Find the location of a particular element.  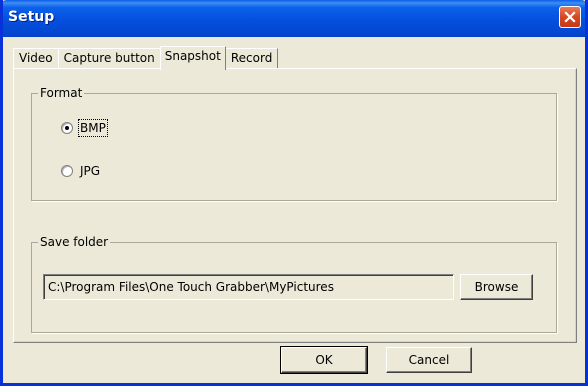

close-button is located at coordinates (570, 17).